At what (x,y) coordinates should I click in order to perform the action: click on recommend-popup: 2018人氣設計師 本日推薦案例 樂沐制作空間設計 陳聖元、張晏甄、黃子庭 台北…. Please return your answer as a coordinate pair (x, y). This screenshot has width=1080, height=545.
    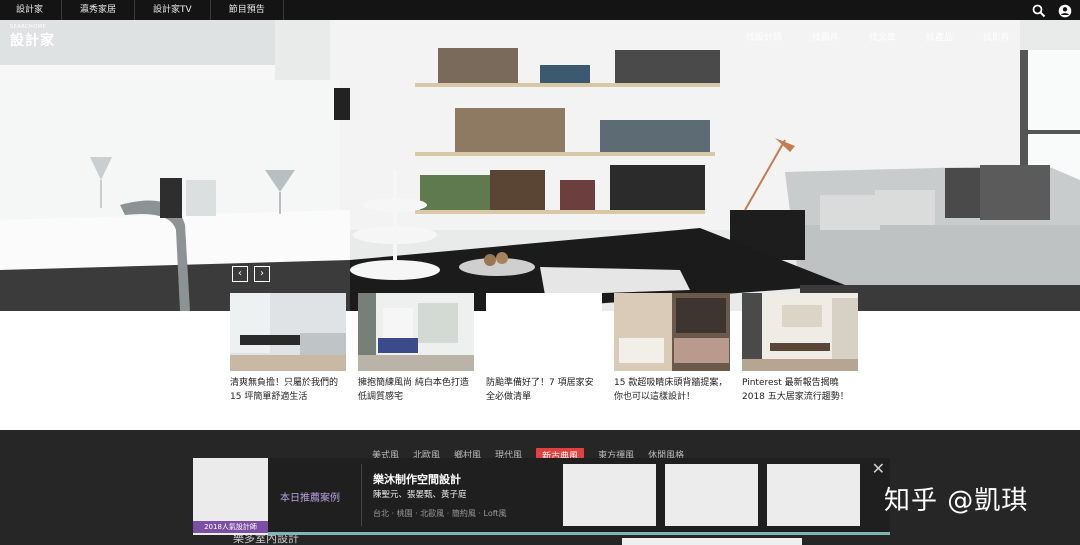
    Looking at the image, I should click on (541, 496).